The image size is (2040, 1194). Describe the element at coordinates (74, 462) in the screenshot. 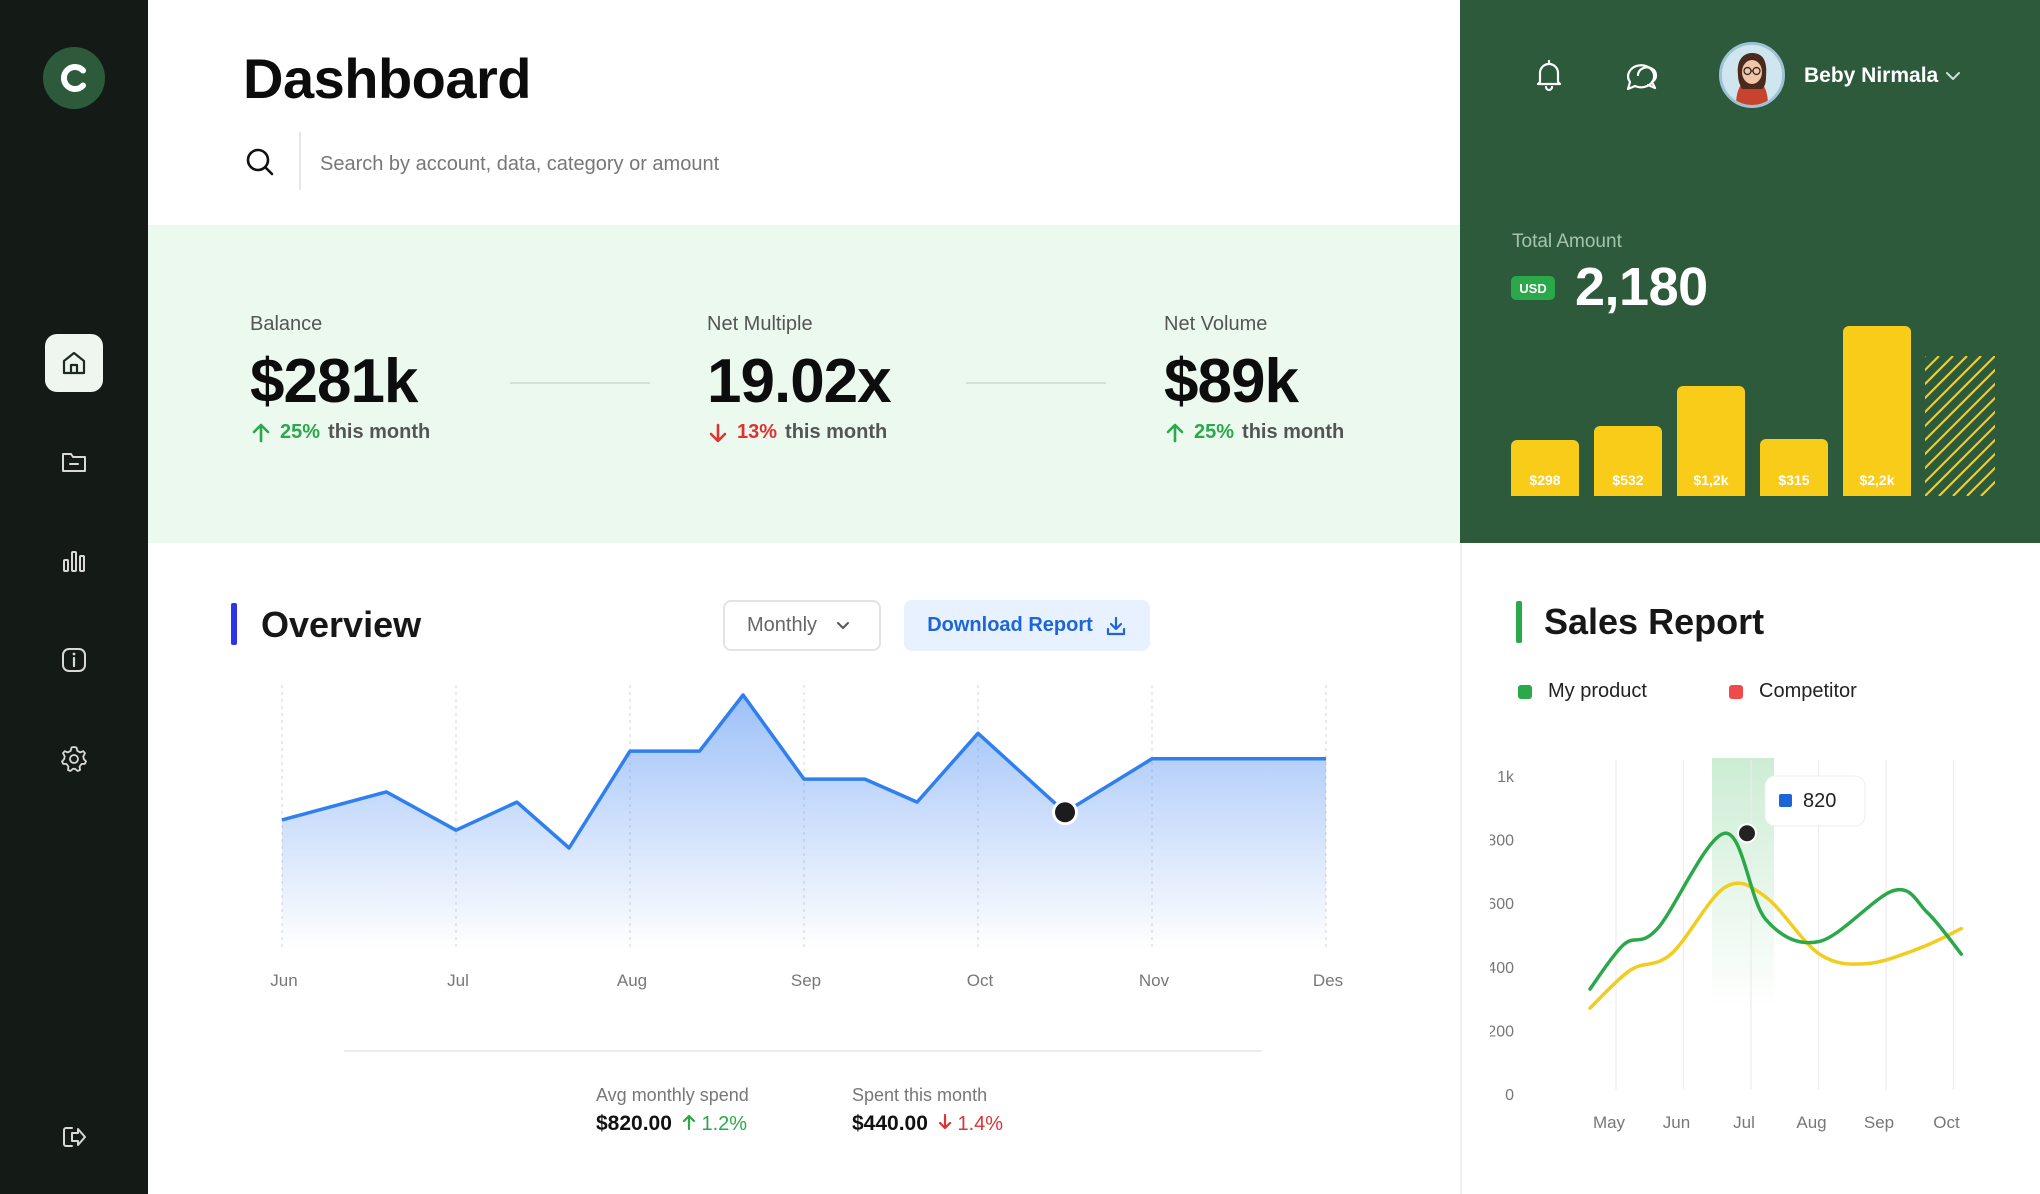

I see `sidebar-item-files` at that location.